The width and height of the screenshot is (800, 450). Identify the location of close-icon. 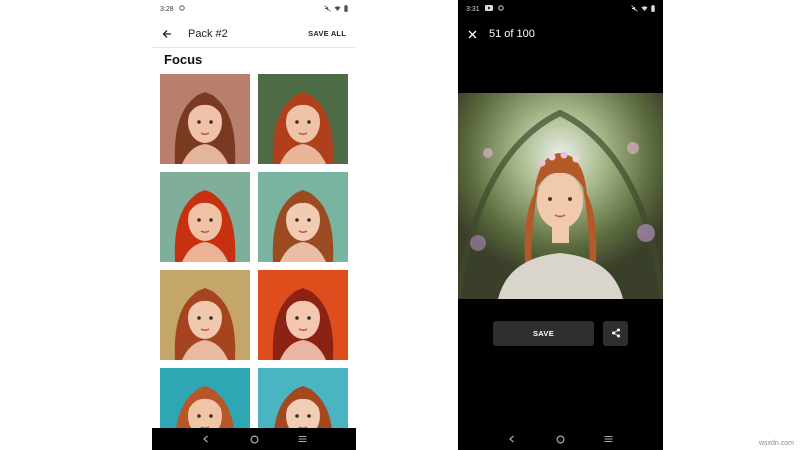
(472, 34).